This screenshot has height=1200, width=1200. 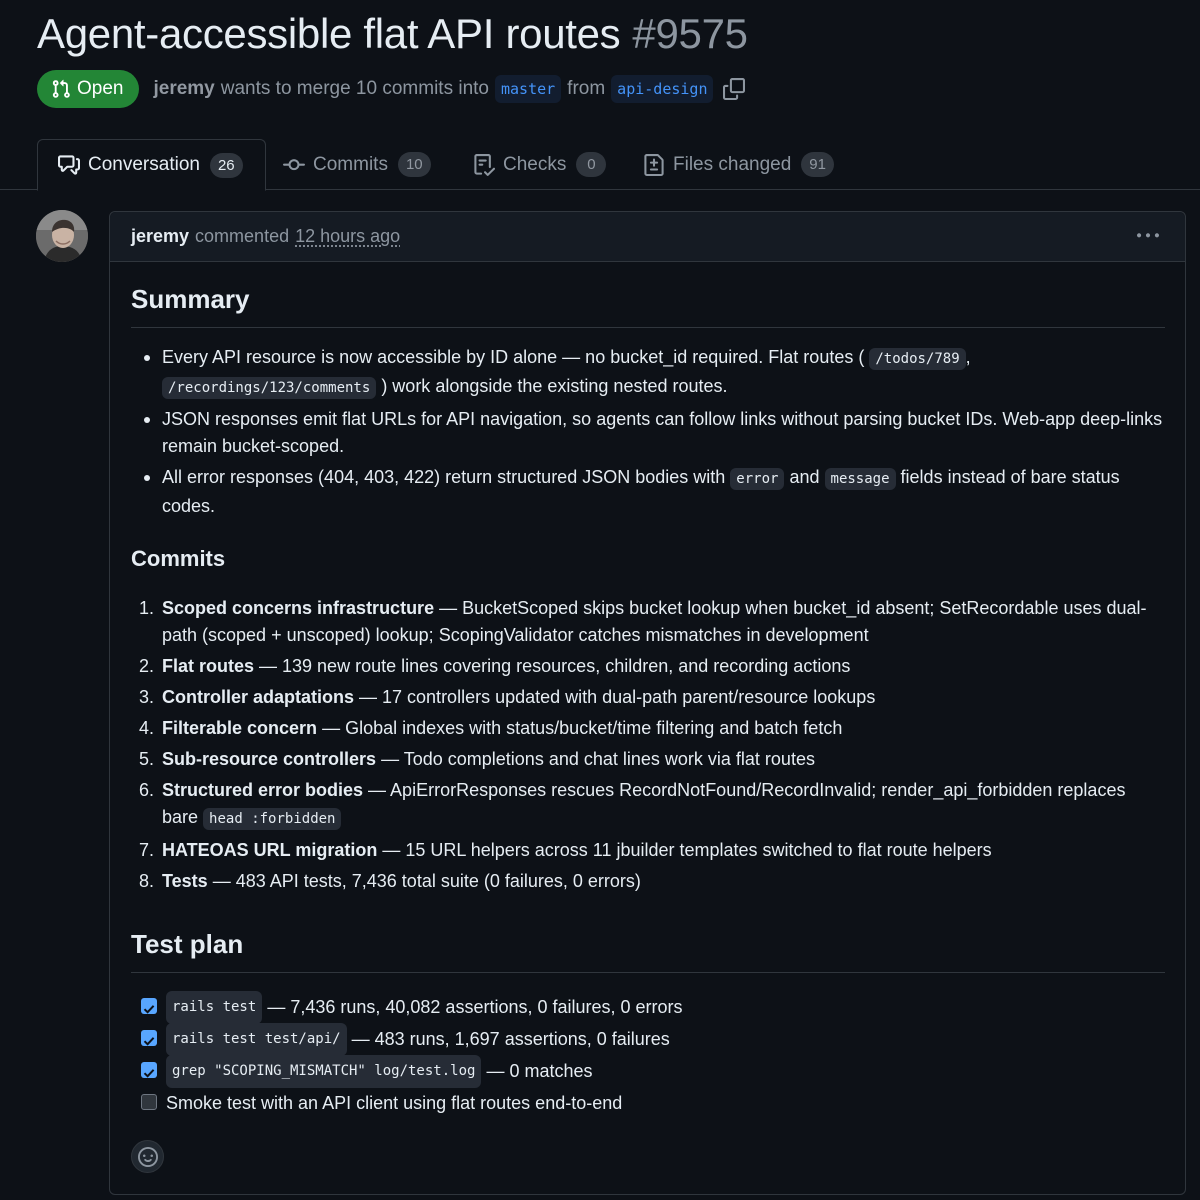 I want to click on add-reaction-button, so click(x=147, y=1156).